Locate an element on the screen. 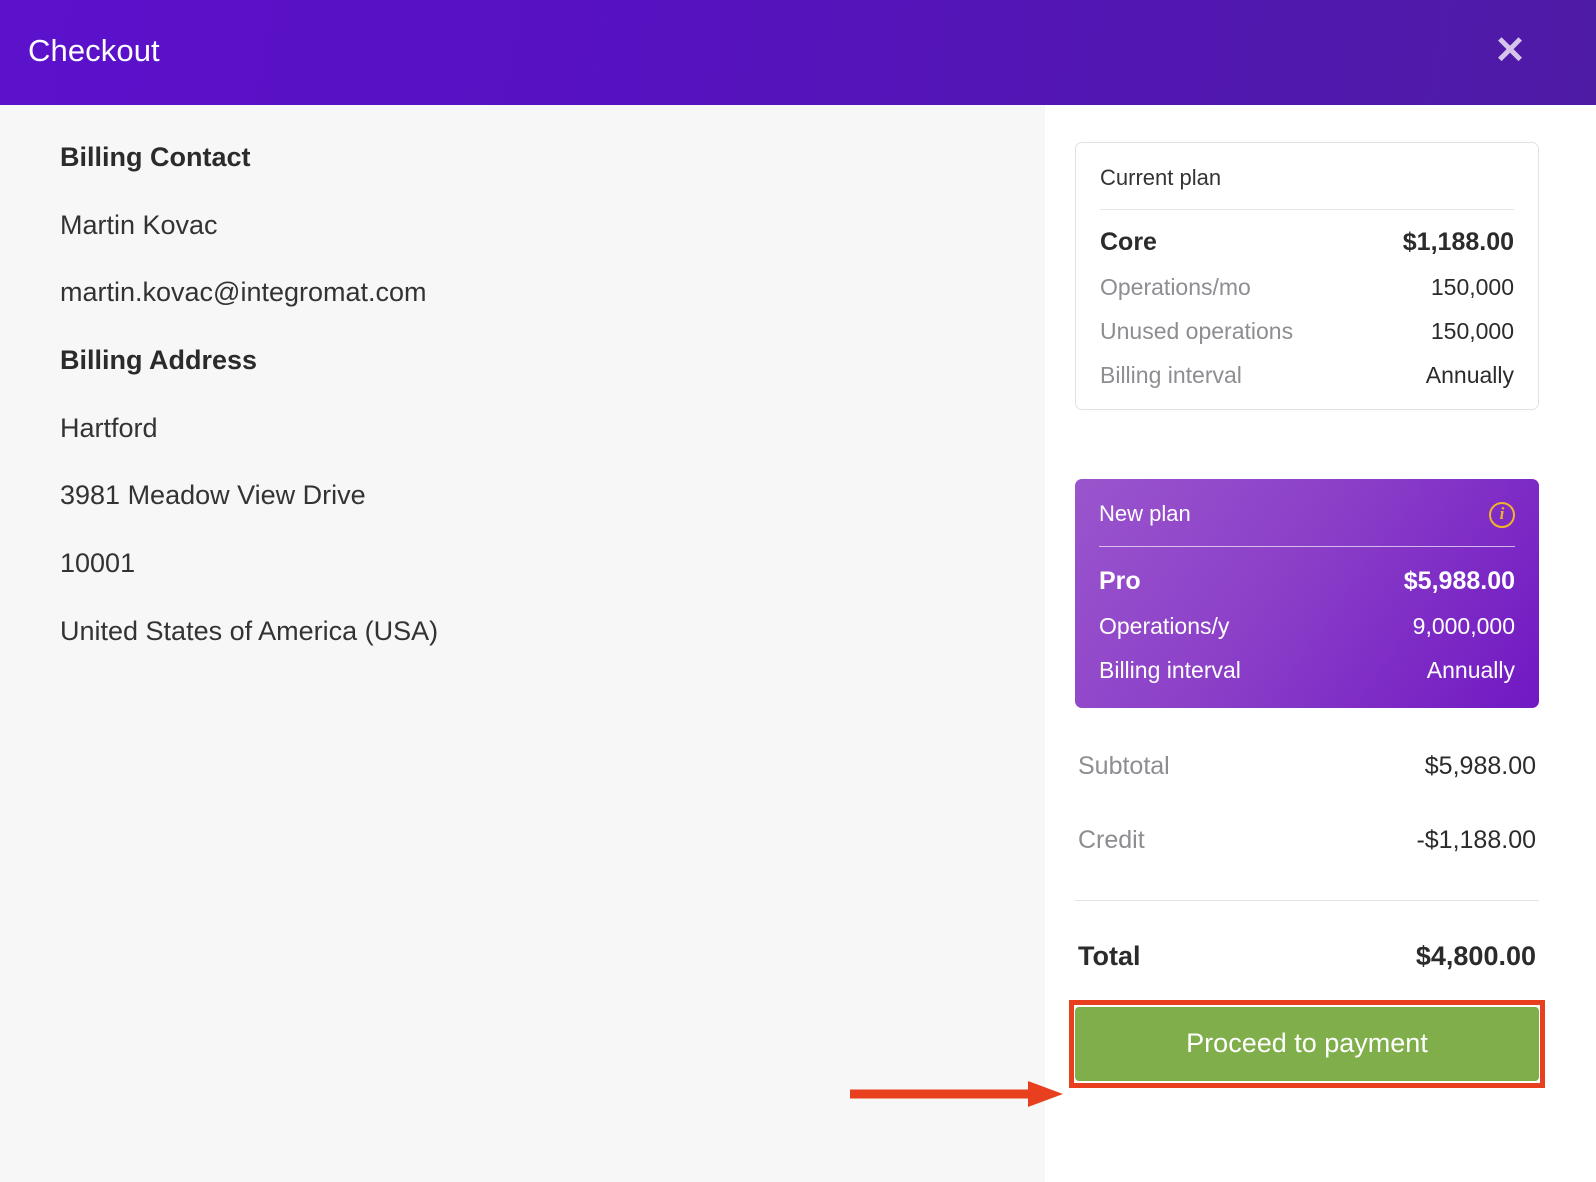  subtotal-label: Subtotal is located at coordinates (1124, 765).